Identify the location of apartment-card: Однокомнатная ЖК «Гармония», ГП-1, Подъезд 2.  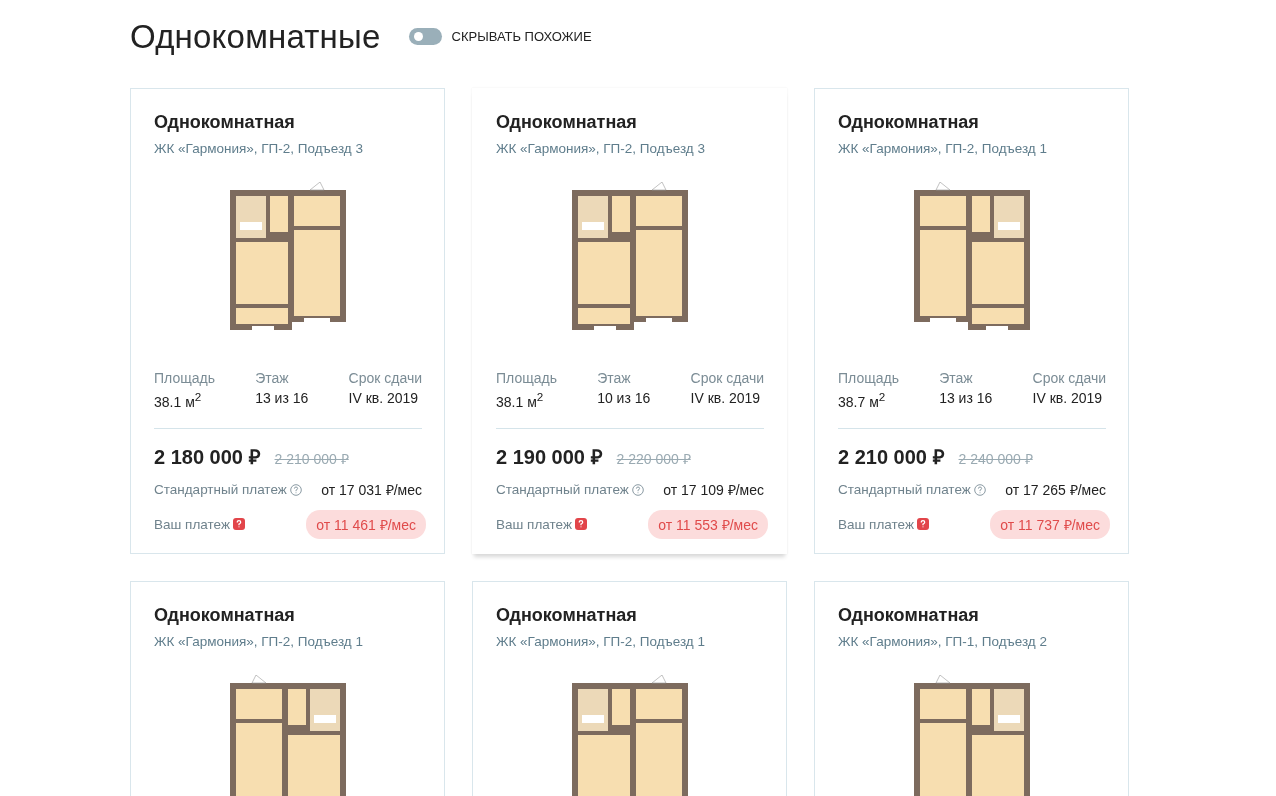
(971, 688).